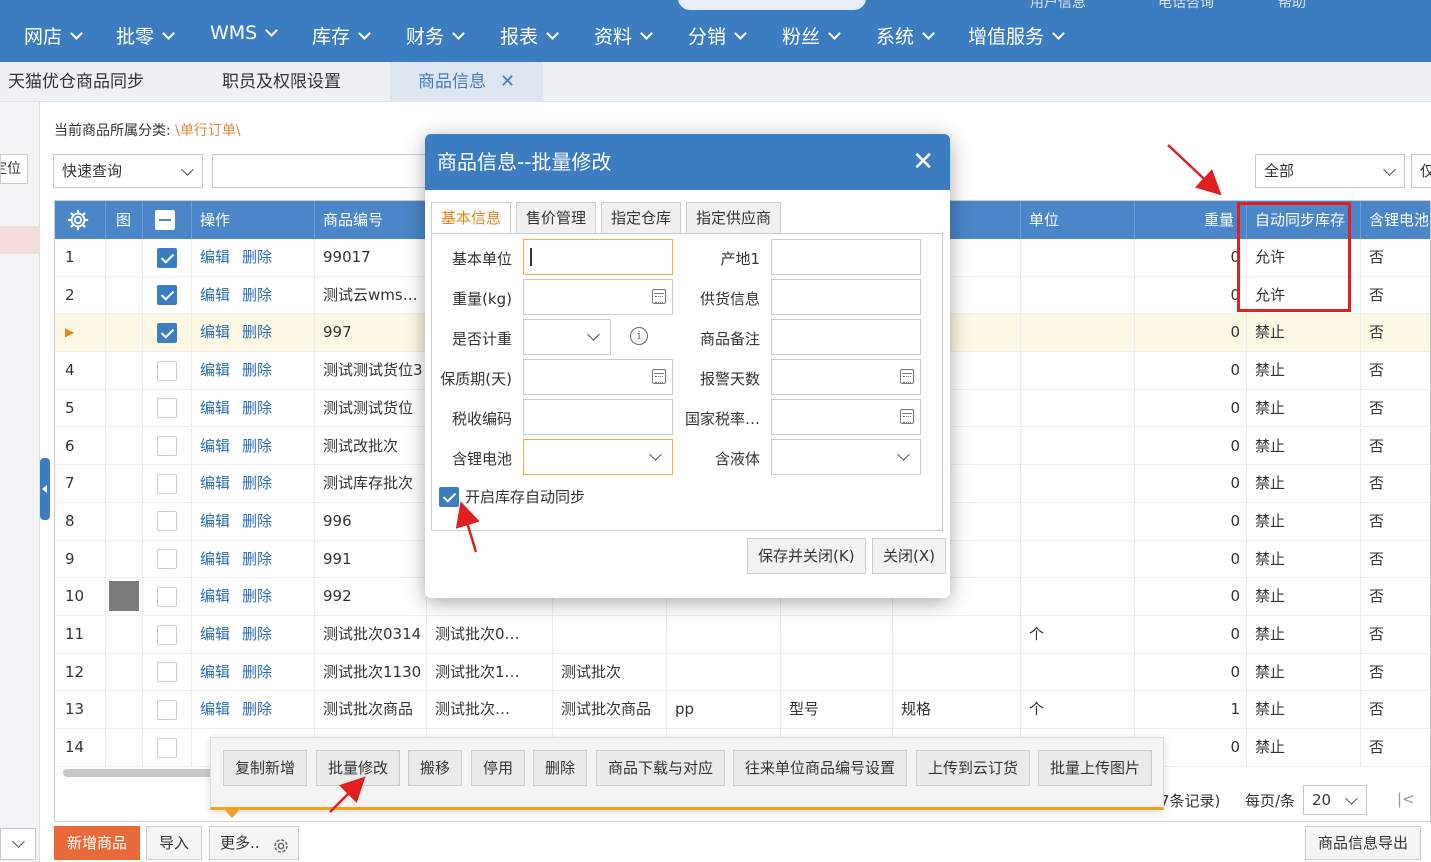 The width and height of the screenshot is (1431, 862). I want to click on weighing-select, so click(567, 337).